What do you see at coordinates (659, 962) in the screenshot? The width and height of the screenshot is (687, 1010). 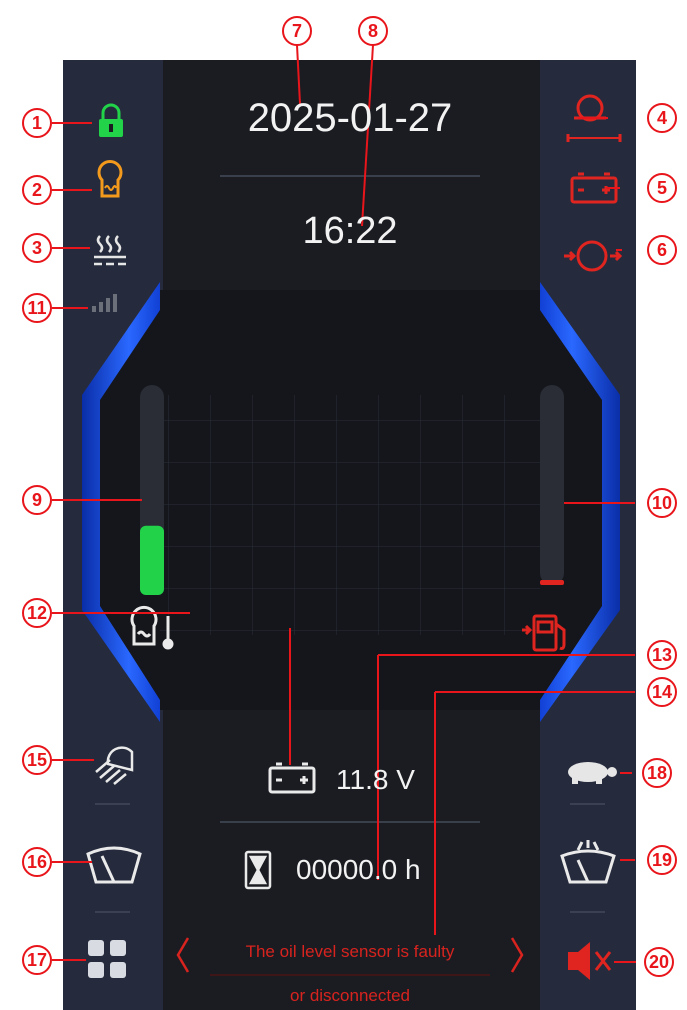 I see `callout-20: 20` at bounding box center [659, 962].